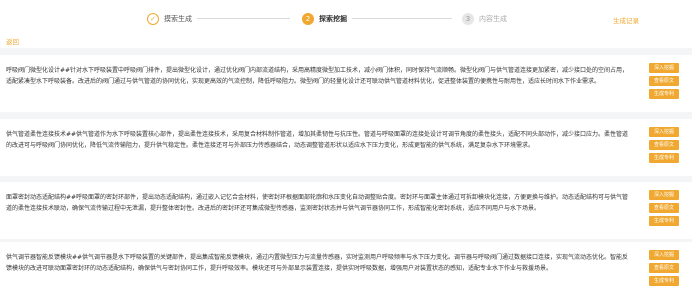 This screenshot has width=692, height=299. I want to click on step-2: 2 探索挖掘, so click(324, 19).